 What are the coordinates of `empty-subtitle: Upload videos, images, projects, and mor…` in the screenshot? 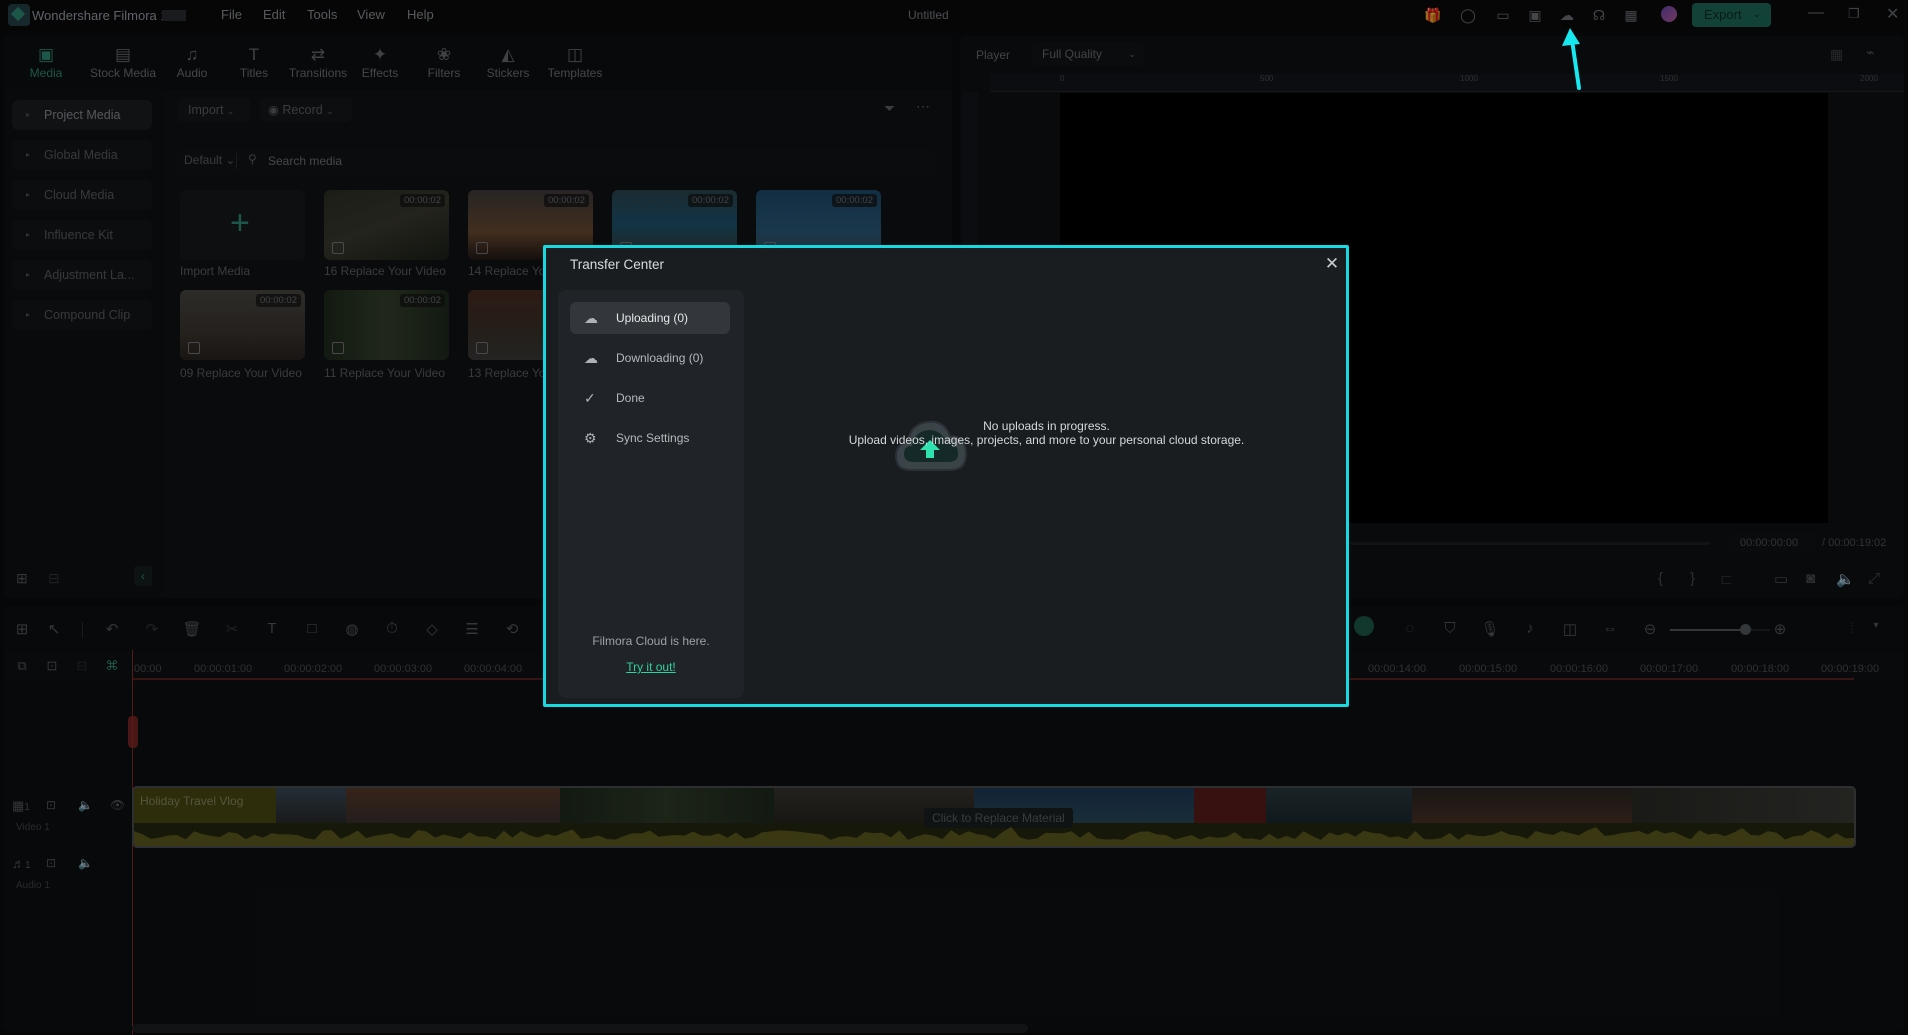 It's located at (1046, 440).